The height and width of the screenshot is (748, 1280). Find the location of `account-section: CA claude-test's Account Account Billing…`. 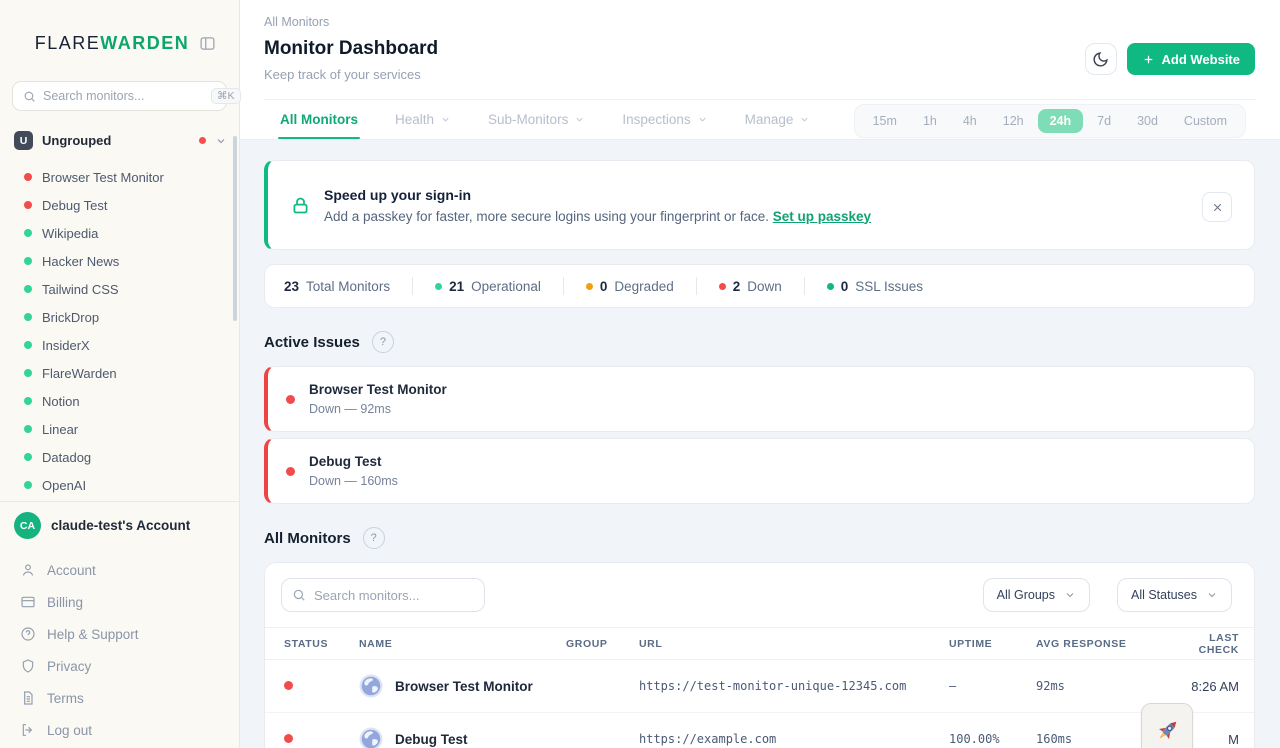

account-section: CA claude-test's Account Account Billing… is located at coordinates (119, 624).